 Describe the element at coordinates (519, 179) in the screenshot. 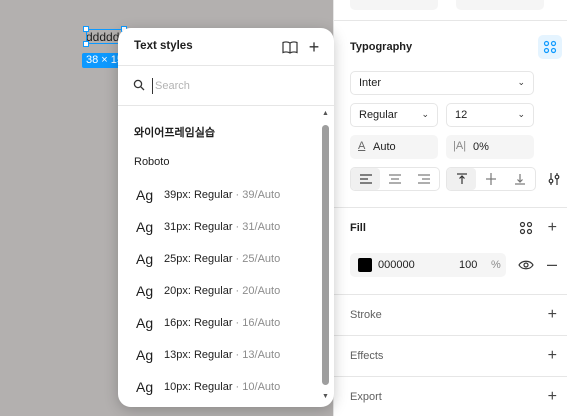

I see `align-bottom-icon` at that location.